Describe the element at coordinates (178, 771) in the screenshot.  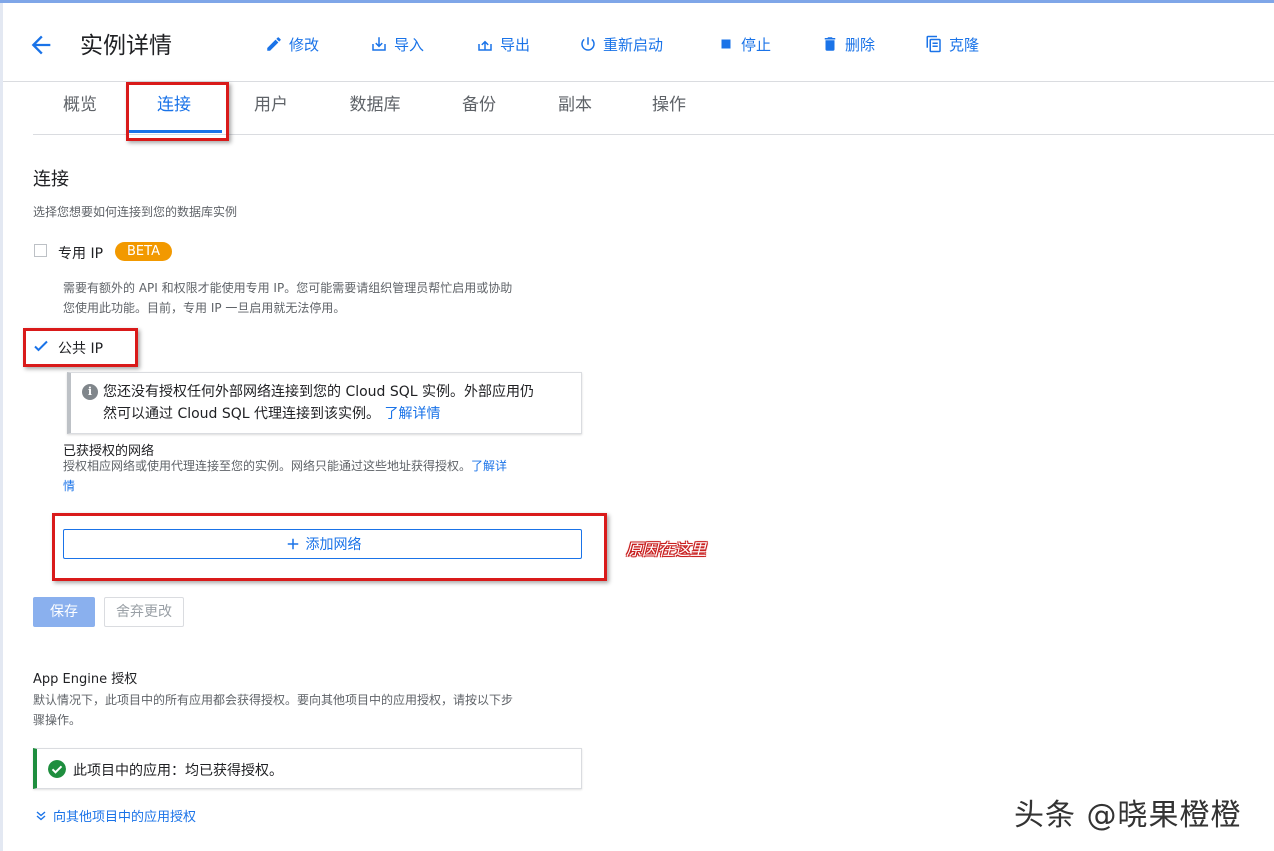
I see `app-engine-status-text: 此项目中的应用：均已获得授权。` at that location.